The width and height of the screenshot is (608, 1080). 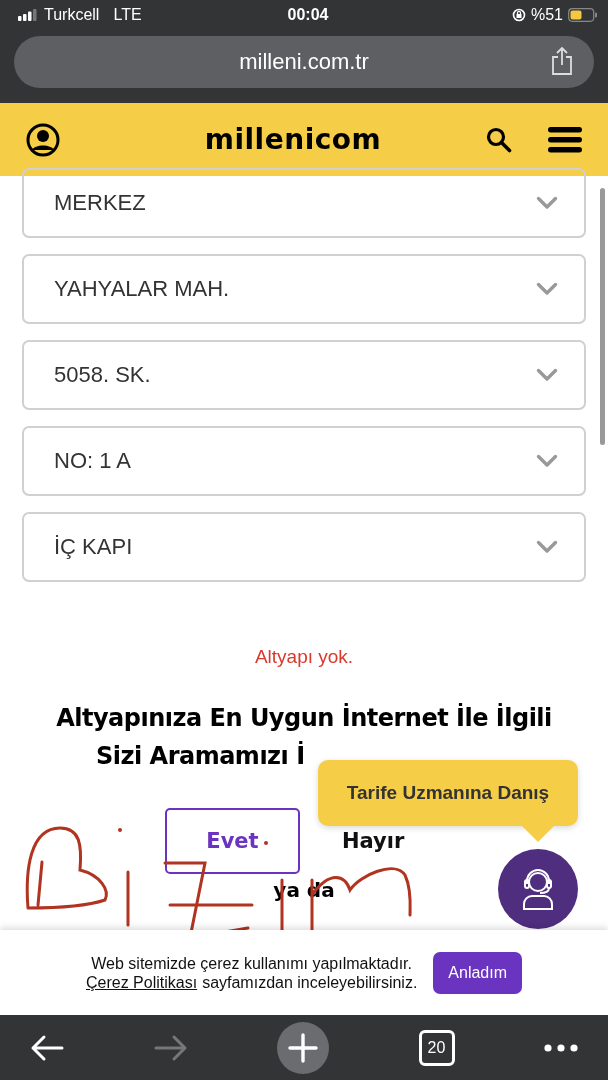 I want to click on back-arrow-icon, so click(x=47, y=1047).